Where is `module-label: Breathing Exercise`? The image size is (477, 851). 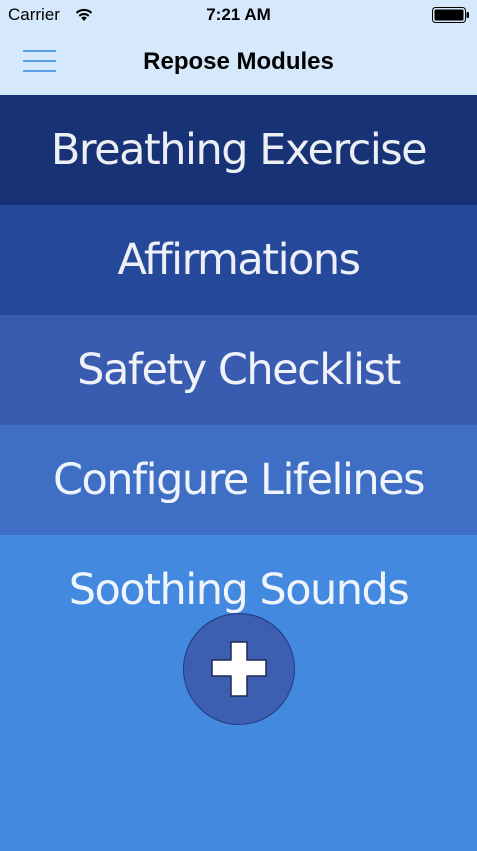
module-label: Breathing Exercise is located at coordinates (239, 150).